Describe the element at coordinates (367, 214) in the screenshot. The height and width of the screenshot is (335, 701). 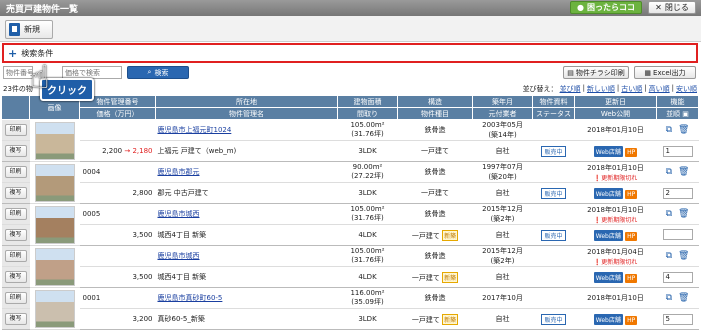
I see `area-cell: 105.00m² (31.76坪)` at that location.